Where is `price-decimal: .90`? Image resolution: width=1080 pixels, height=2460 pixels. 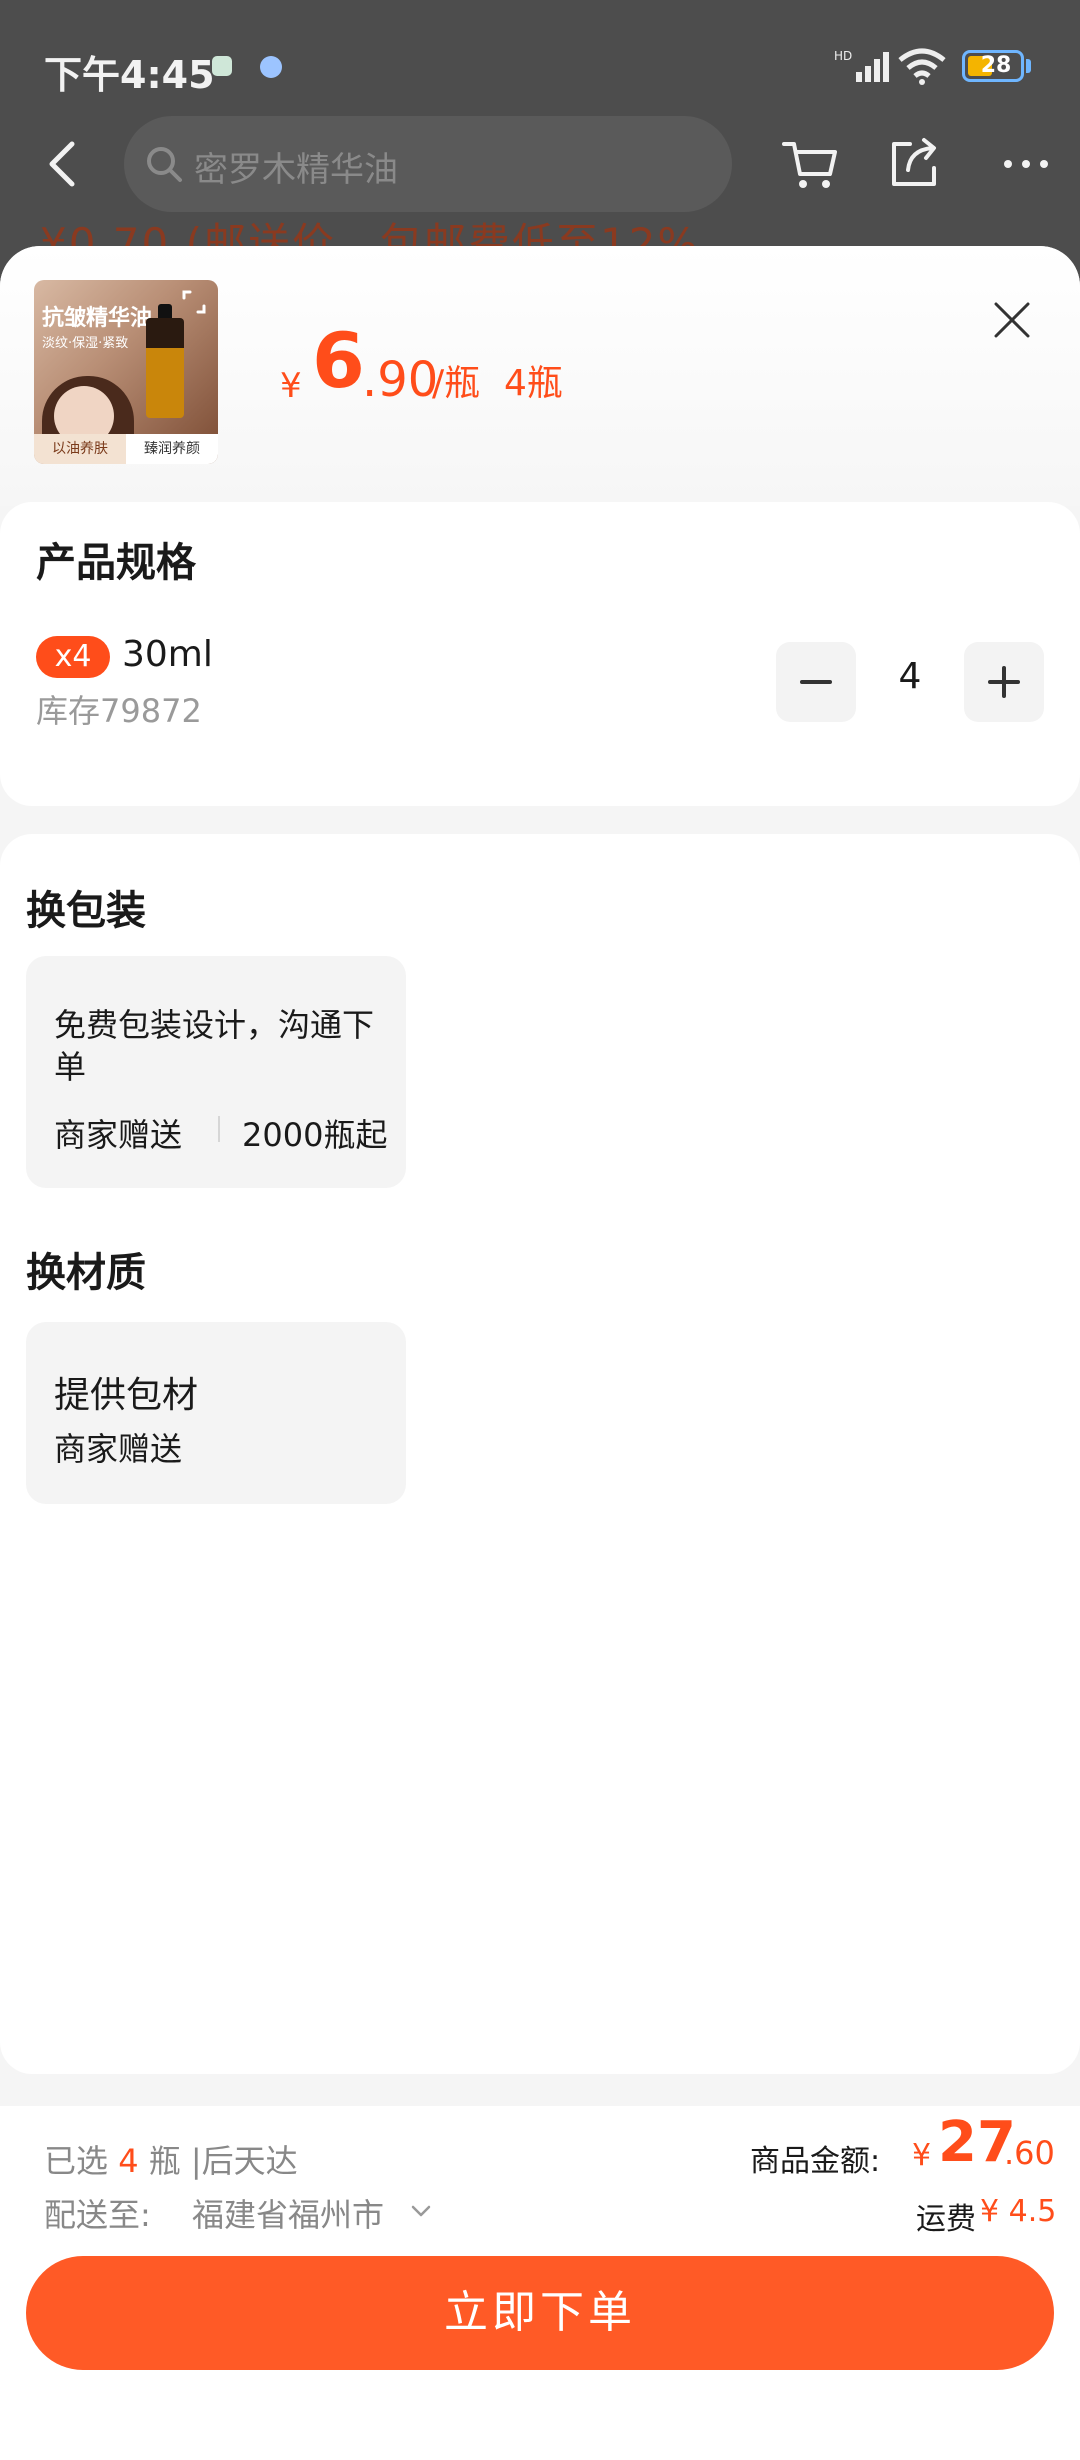 price-decimal: .90 is located at coordinates (400, 380).